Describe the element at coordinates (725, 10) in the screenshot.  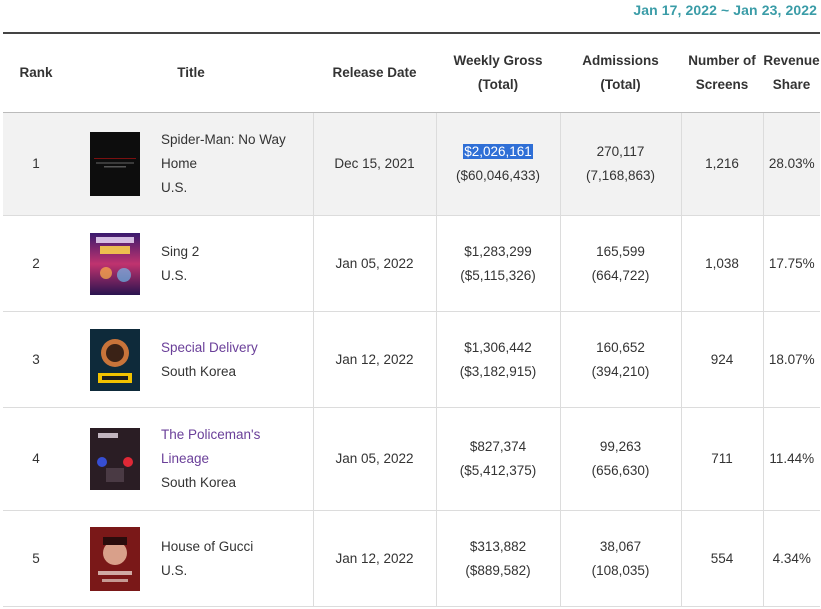
I see `date-range: Jan 17, 2022 ~ Jan 23, 2022` at that location.